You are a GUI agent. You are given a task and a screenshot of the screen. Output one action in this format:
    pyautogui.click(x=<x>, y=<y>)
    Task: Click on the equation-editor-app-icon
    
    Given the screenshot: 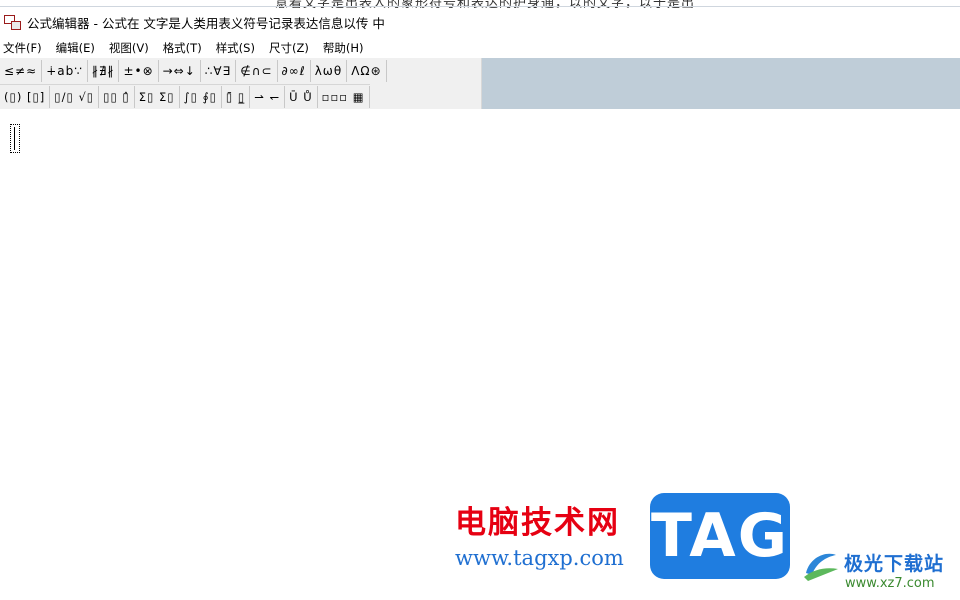 What is the action you would take?
    pyautogui.click(x=12, y=22)
    